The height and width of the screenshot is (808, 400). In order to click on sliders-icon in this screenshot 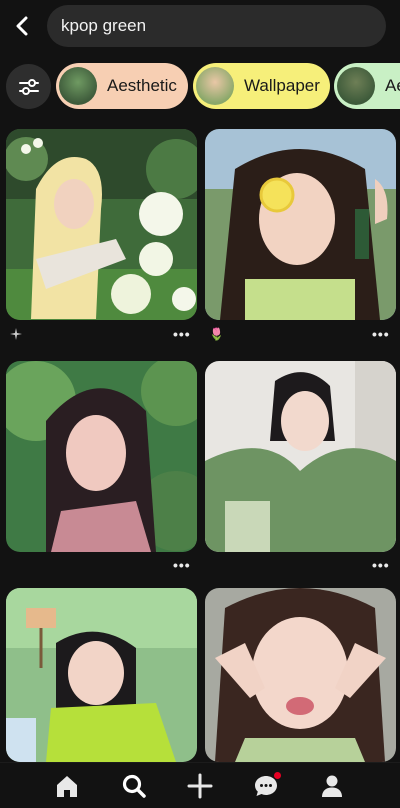, I will do `click(28, 86)`.